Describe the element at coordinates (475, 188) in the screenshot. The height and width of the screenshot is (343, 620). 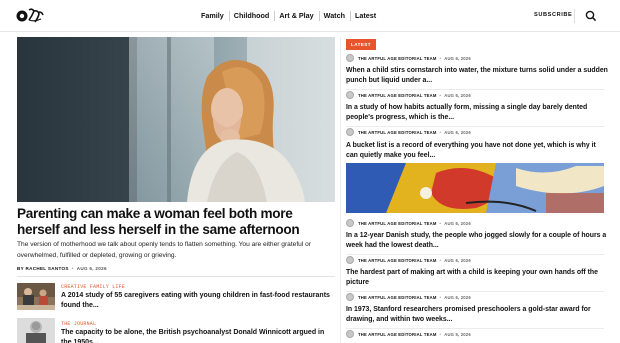
I see `article-image` at that location.